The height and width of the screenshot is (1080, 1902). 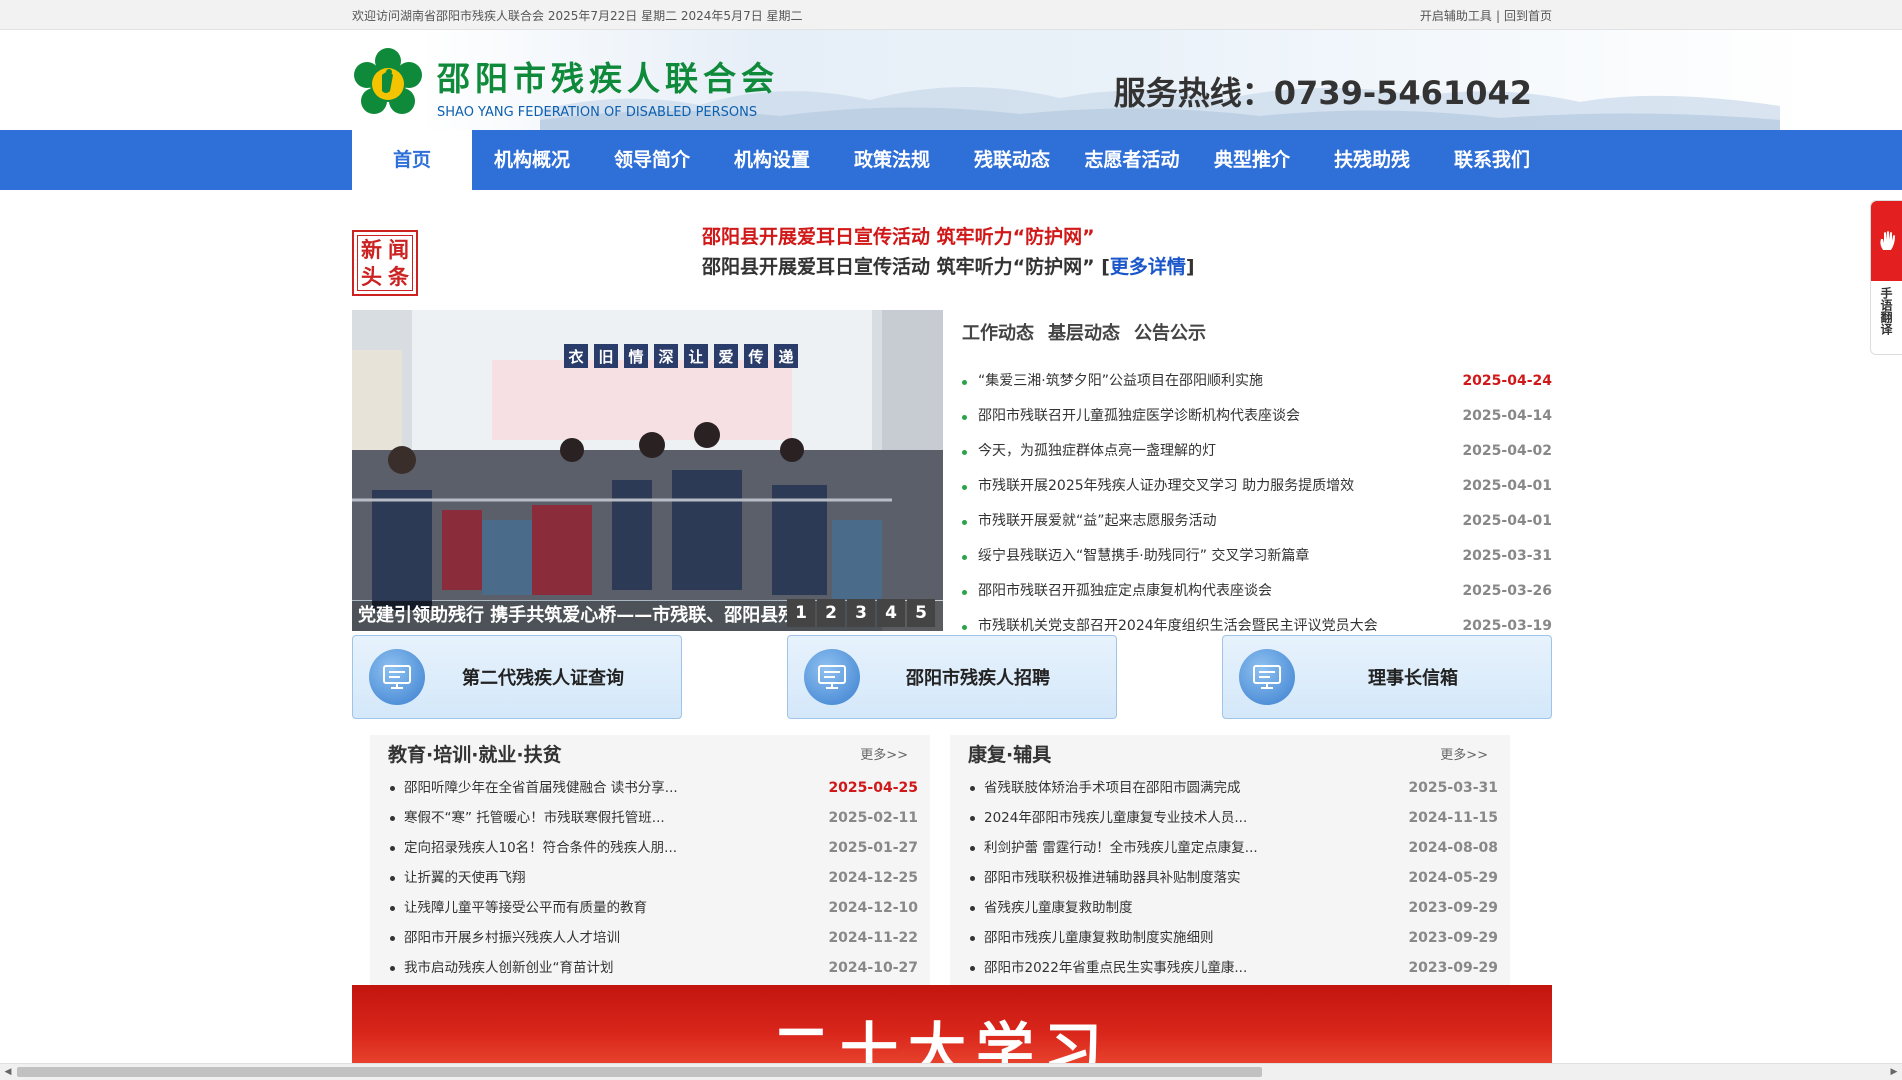 What do you see at coordinates (653, 938) in the screenshot?
I see `column-news-item: 邵阳市开展乡村振兴残疾人人才培训 2024-11-22` at bounding box center [653, 938].